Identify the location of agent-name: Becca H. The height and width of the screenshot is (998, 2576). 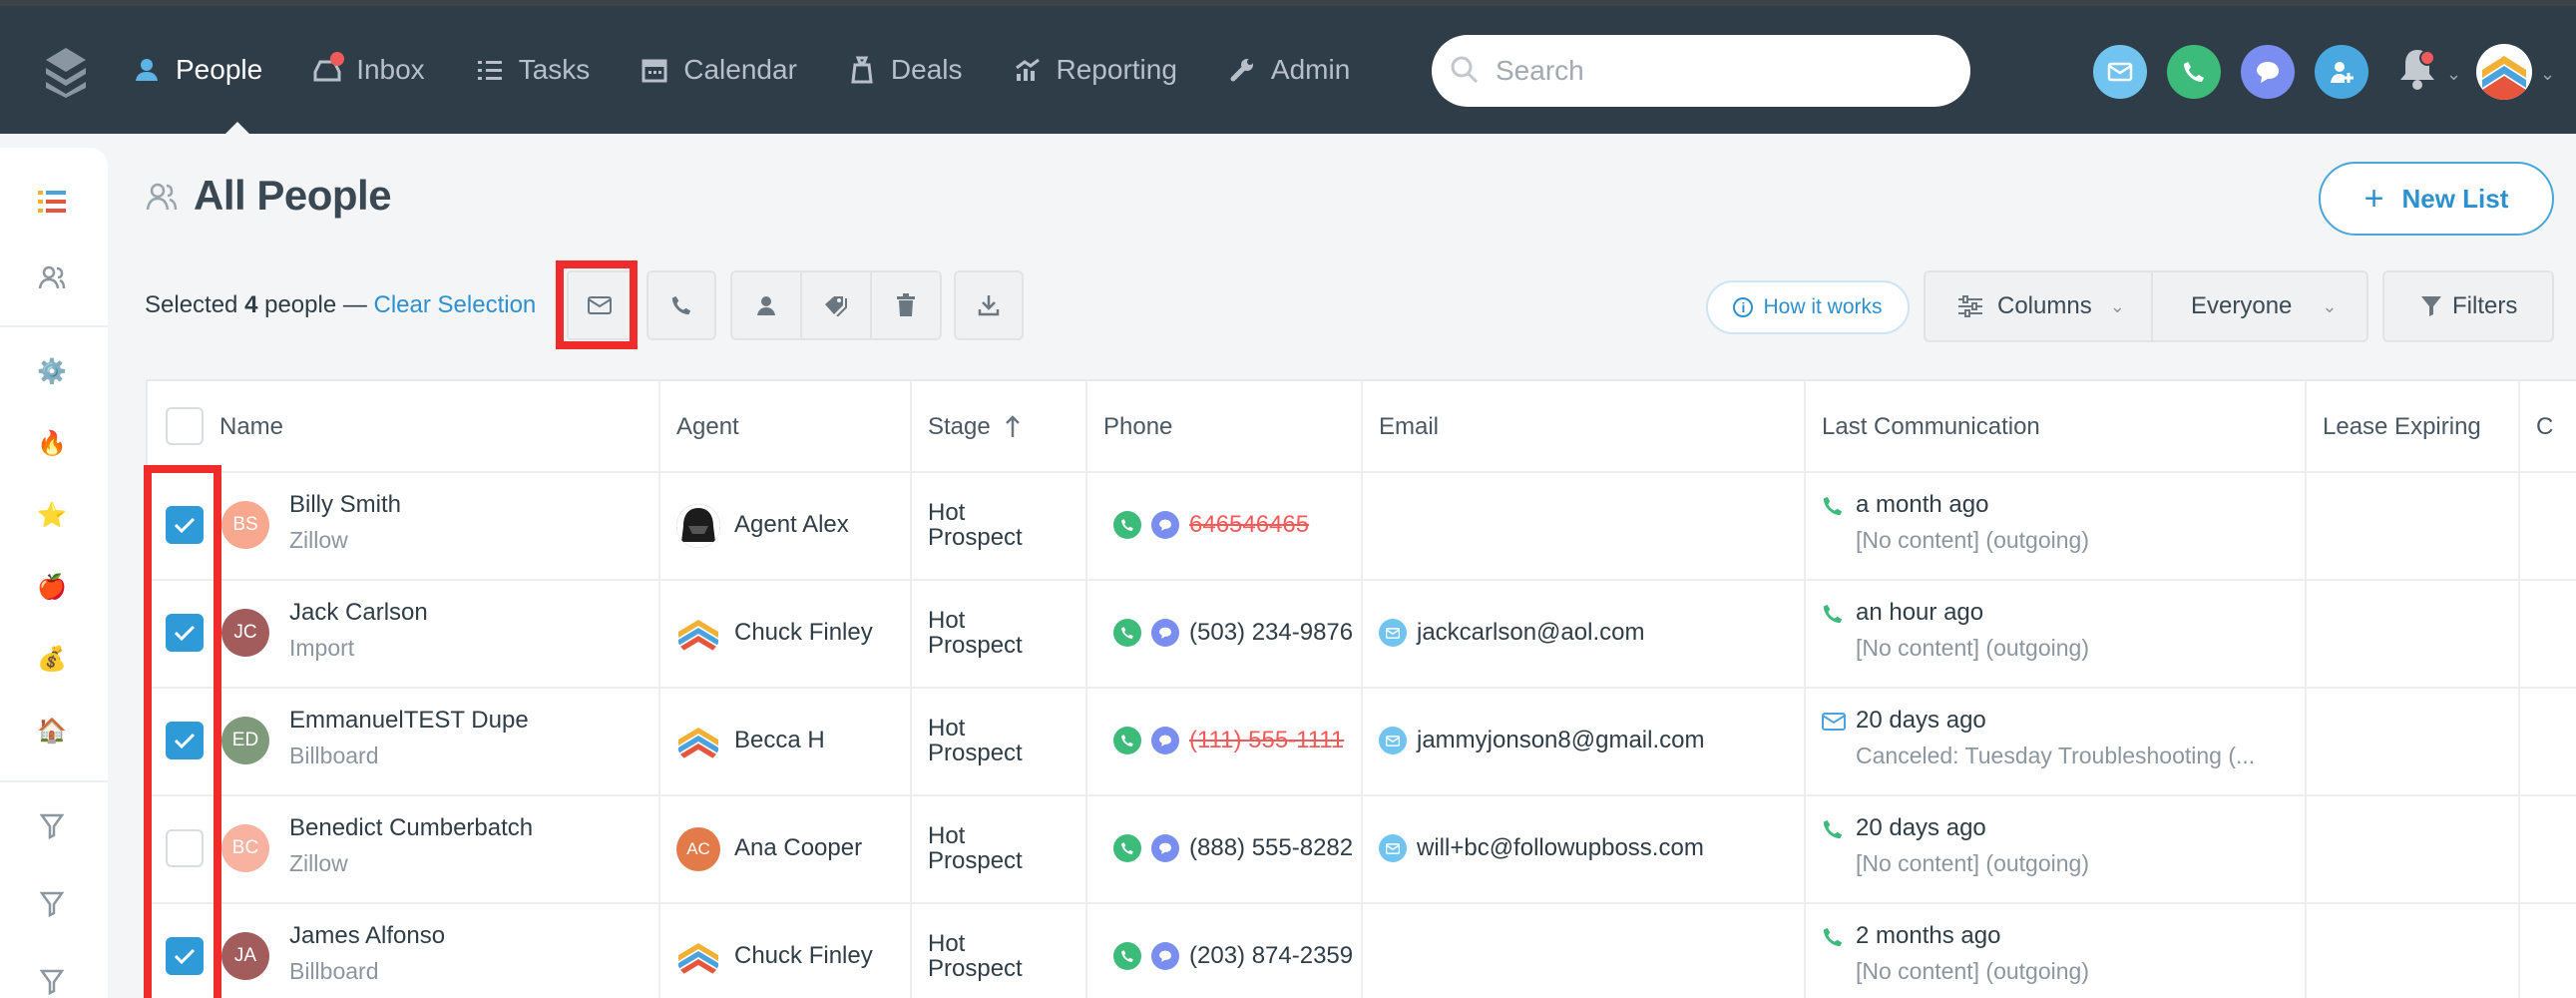
(779, 740).